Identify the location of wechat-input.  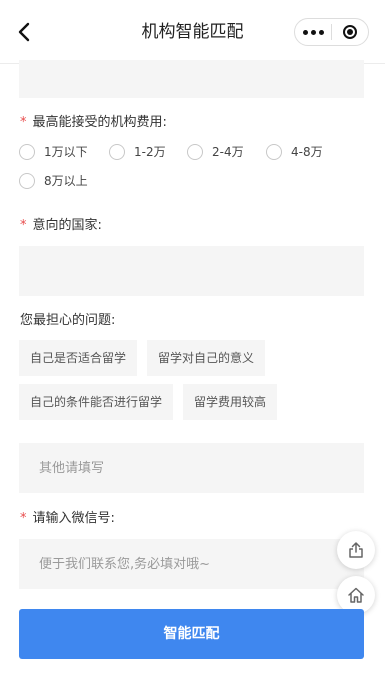
(191, 564).